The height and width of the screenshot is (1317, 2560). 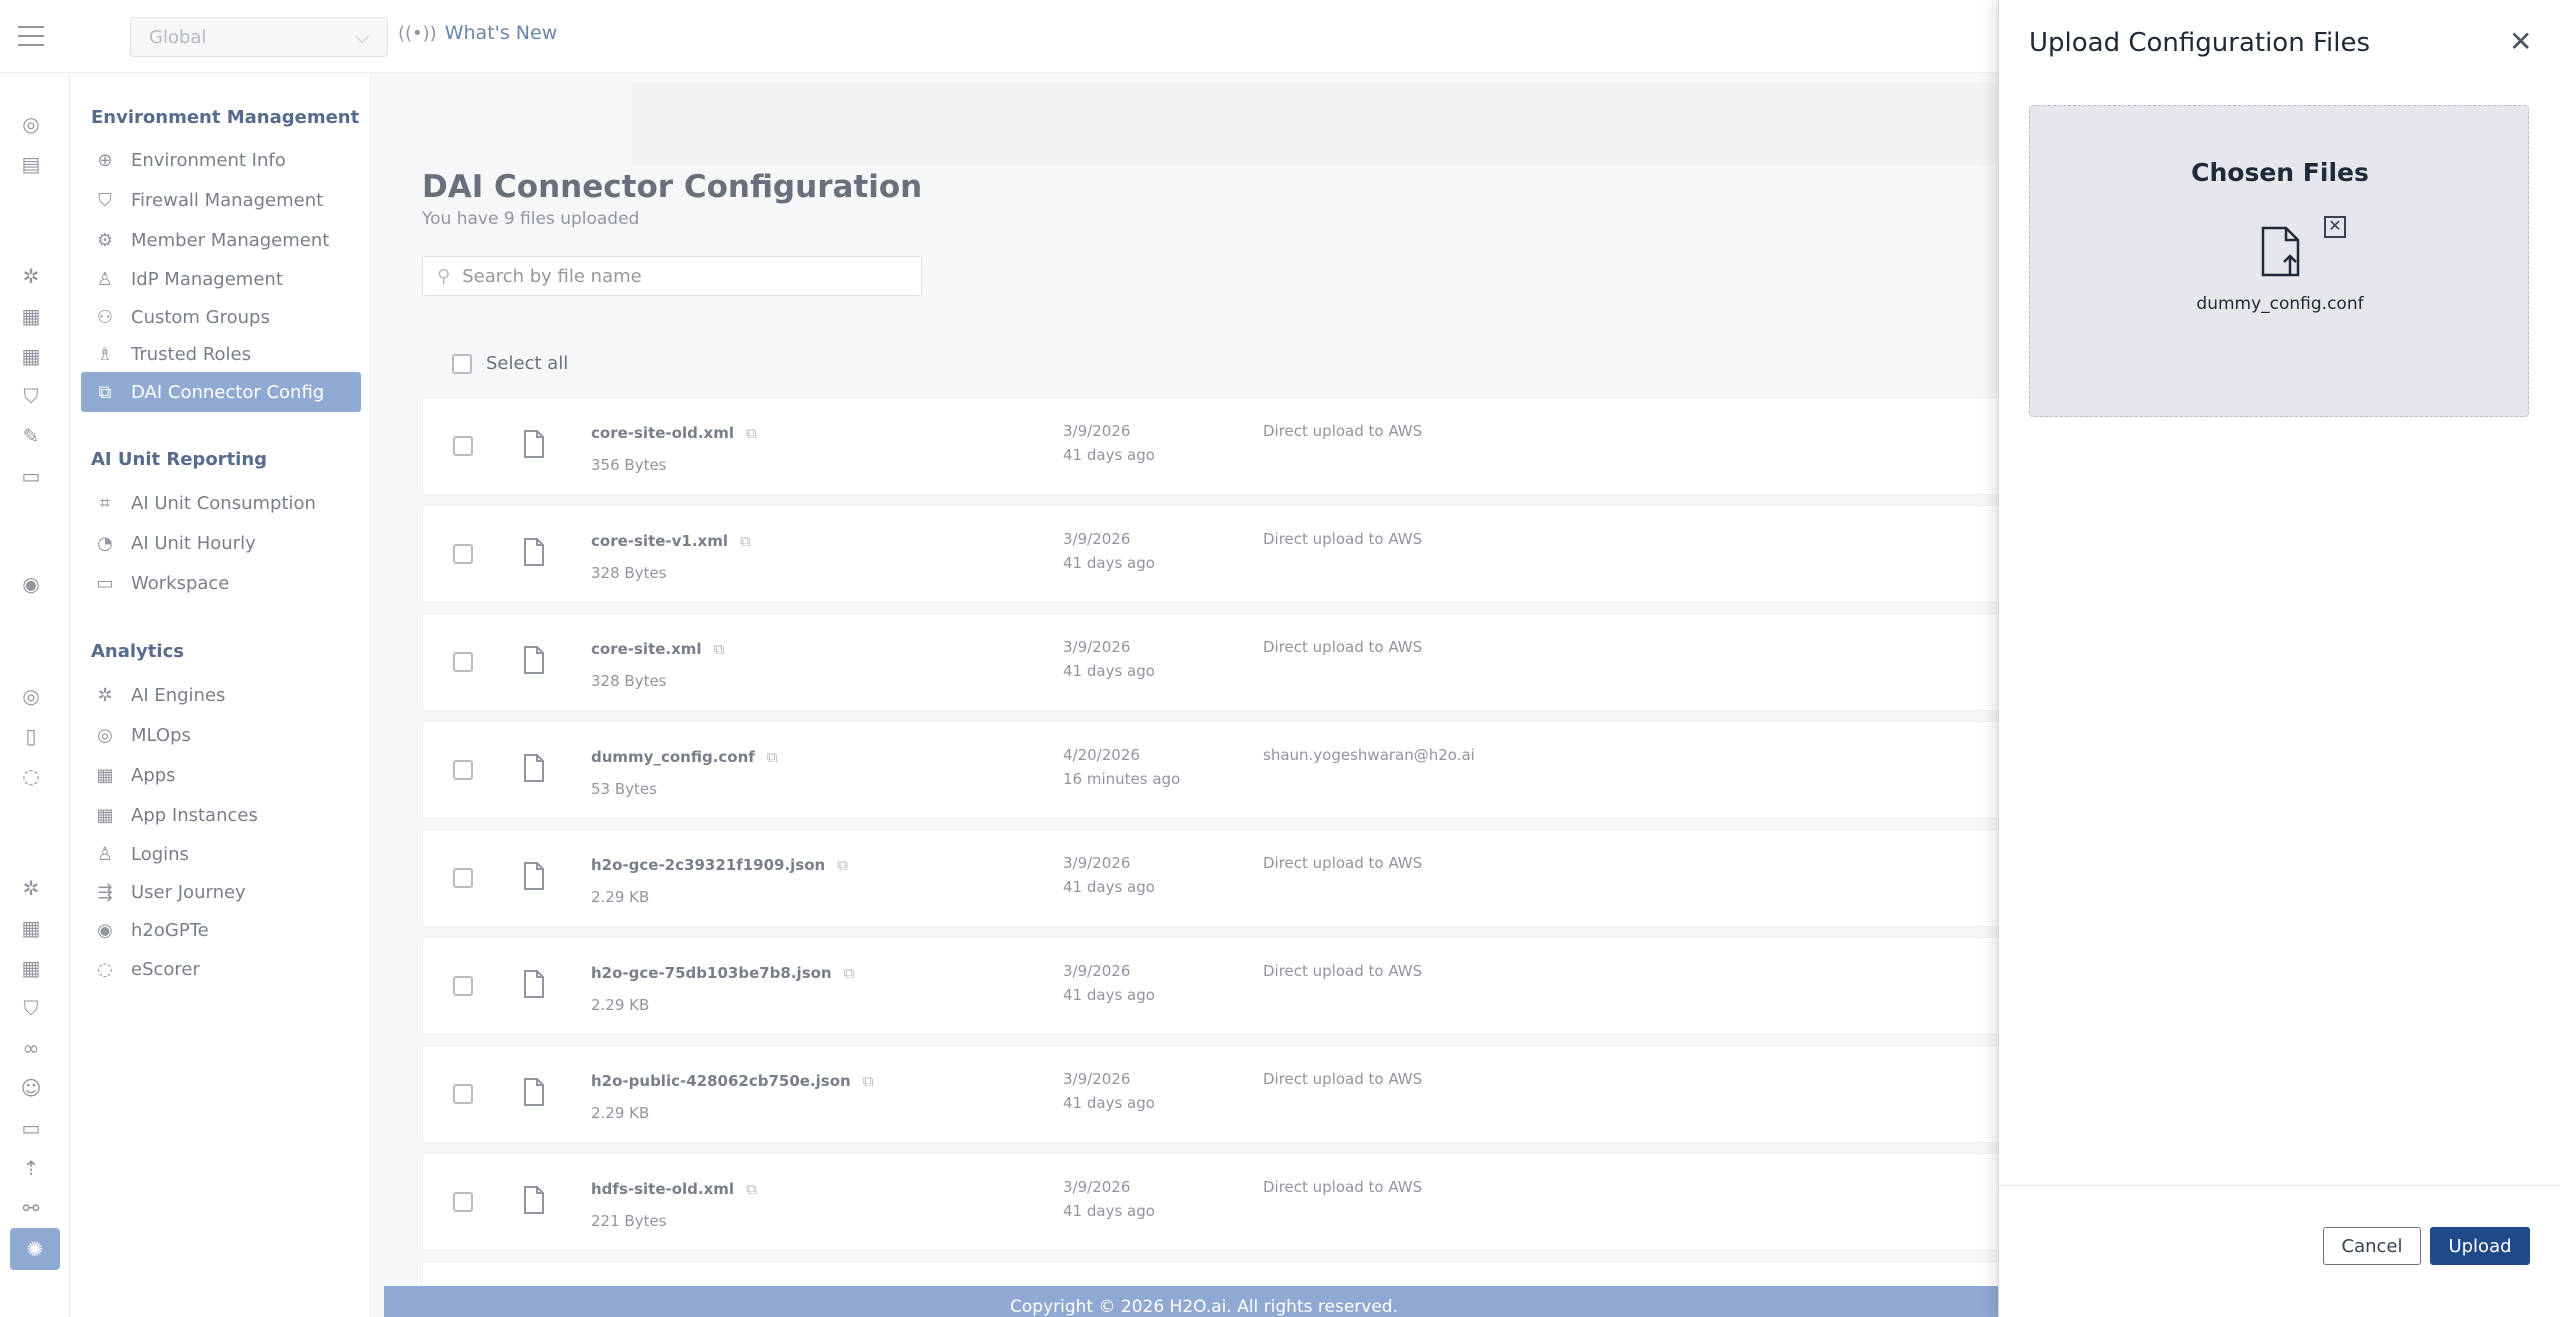 I want to click on file-upload-icon, so click(x=2280, y=251).